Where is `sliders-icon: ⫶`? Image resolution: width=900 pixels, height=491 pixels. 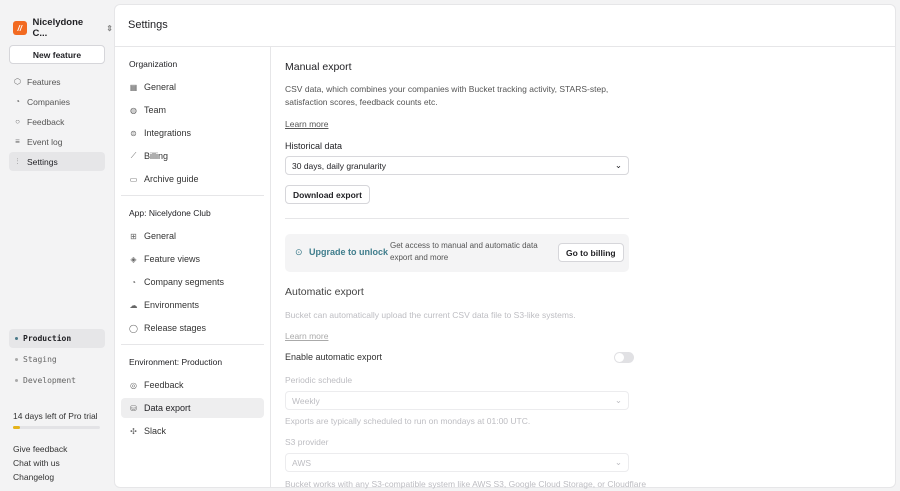
sliders-icon: ⫶ is located at coordinates (17, 161).